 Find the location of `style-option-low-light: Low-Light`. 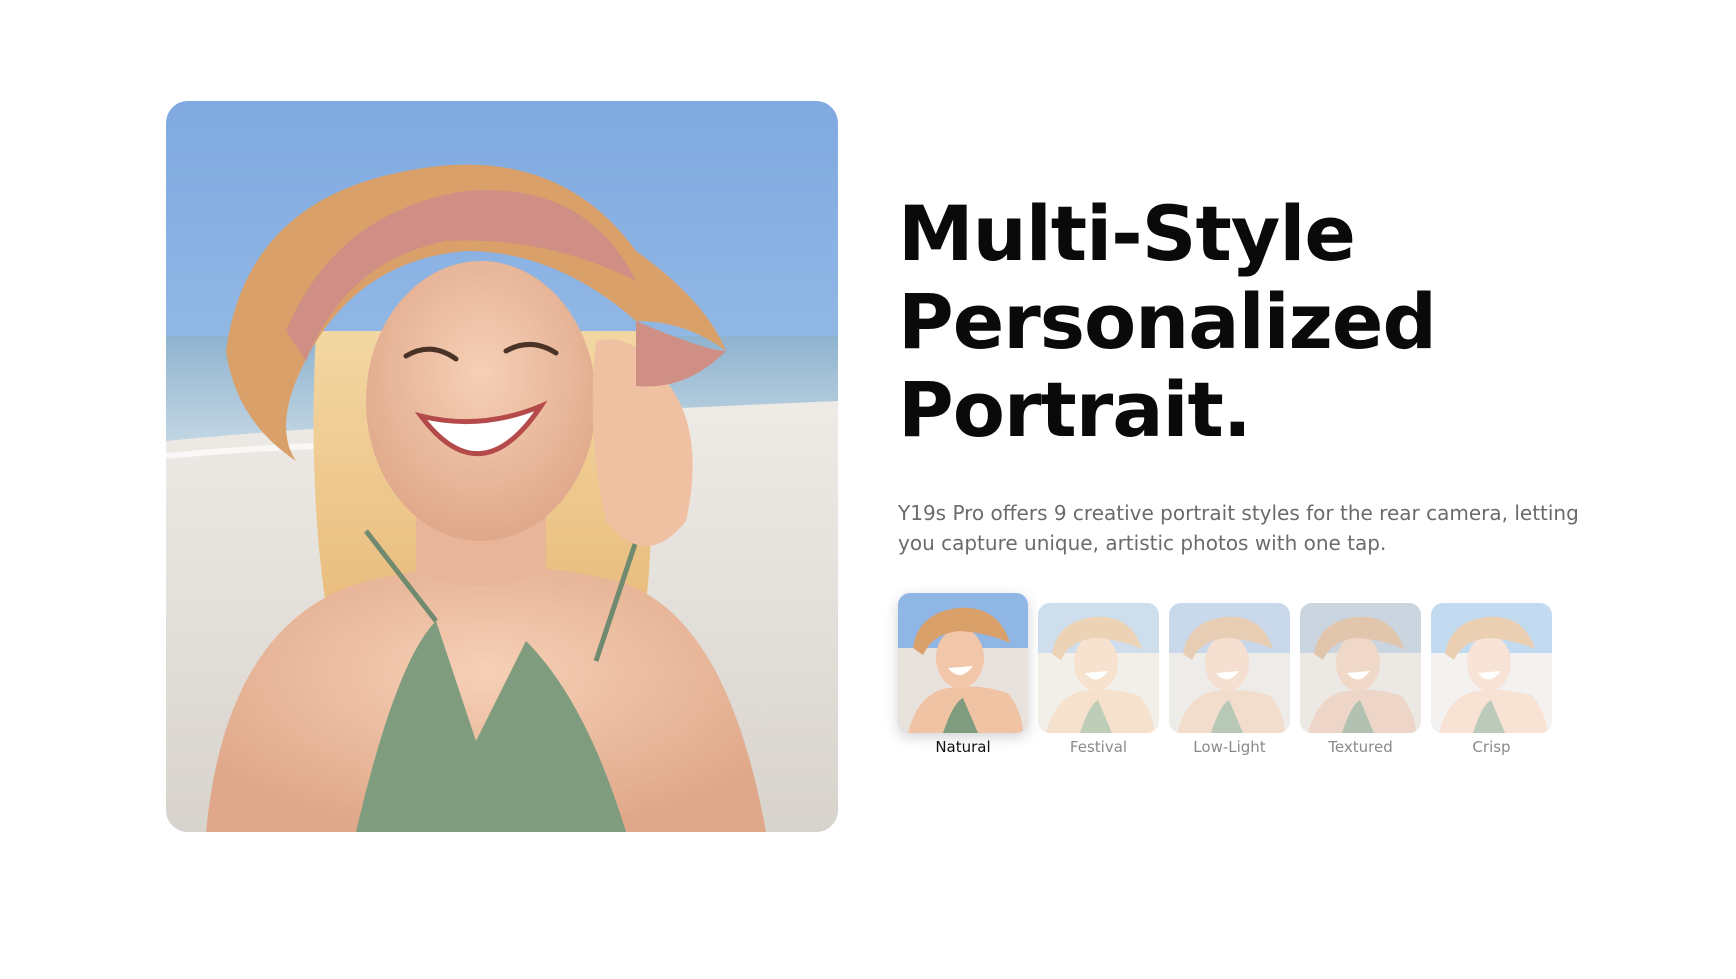

style-option-low-light: Low-Light is located at coordinates (1229, 680).